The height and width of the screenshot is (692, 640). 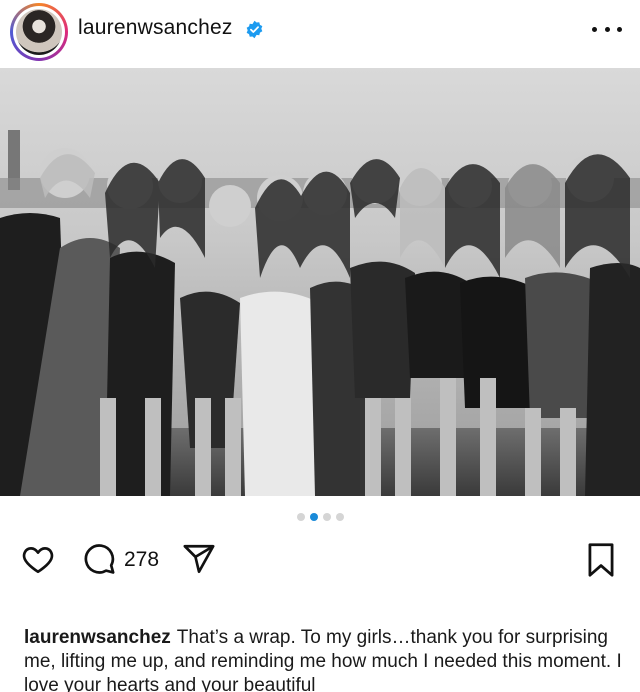 I want to click on post-username: laurenwsanchez, so click(x=155, y=28).